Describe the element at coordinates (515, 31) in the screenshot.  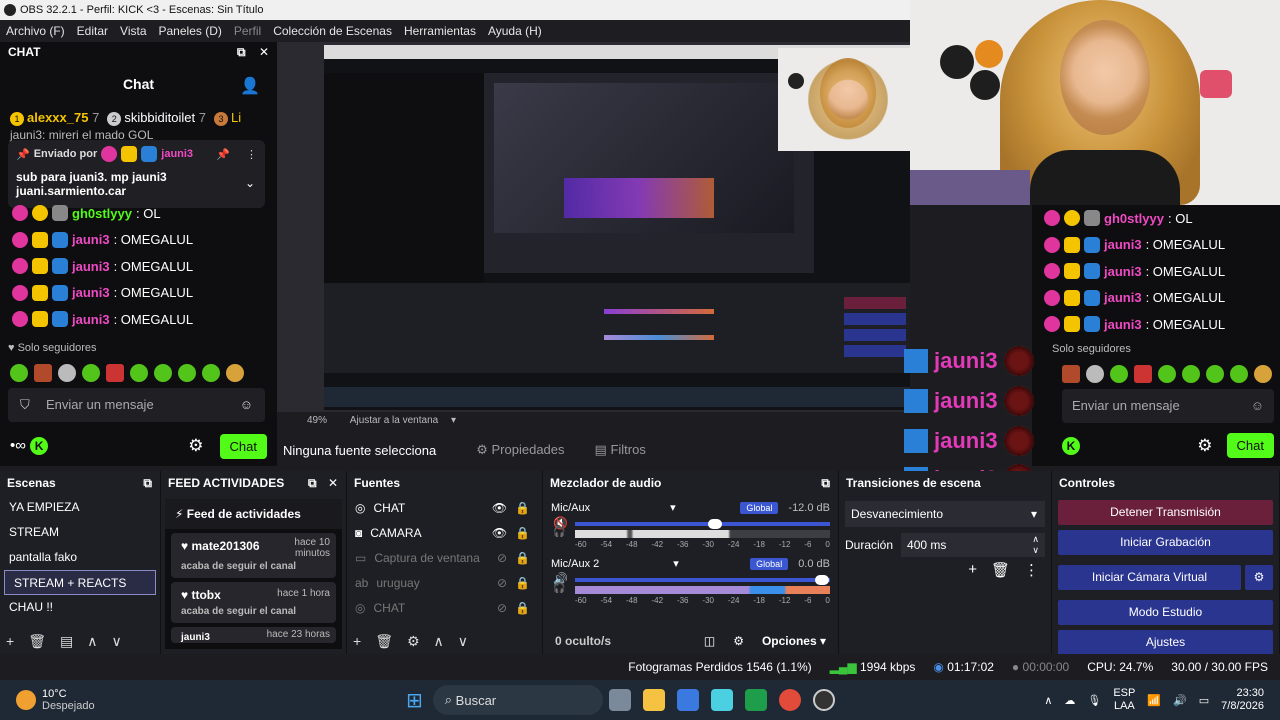
I see `menu-help: Ayuda (H)` at that location.